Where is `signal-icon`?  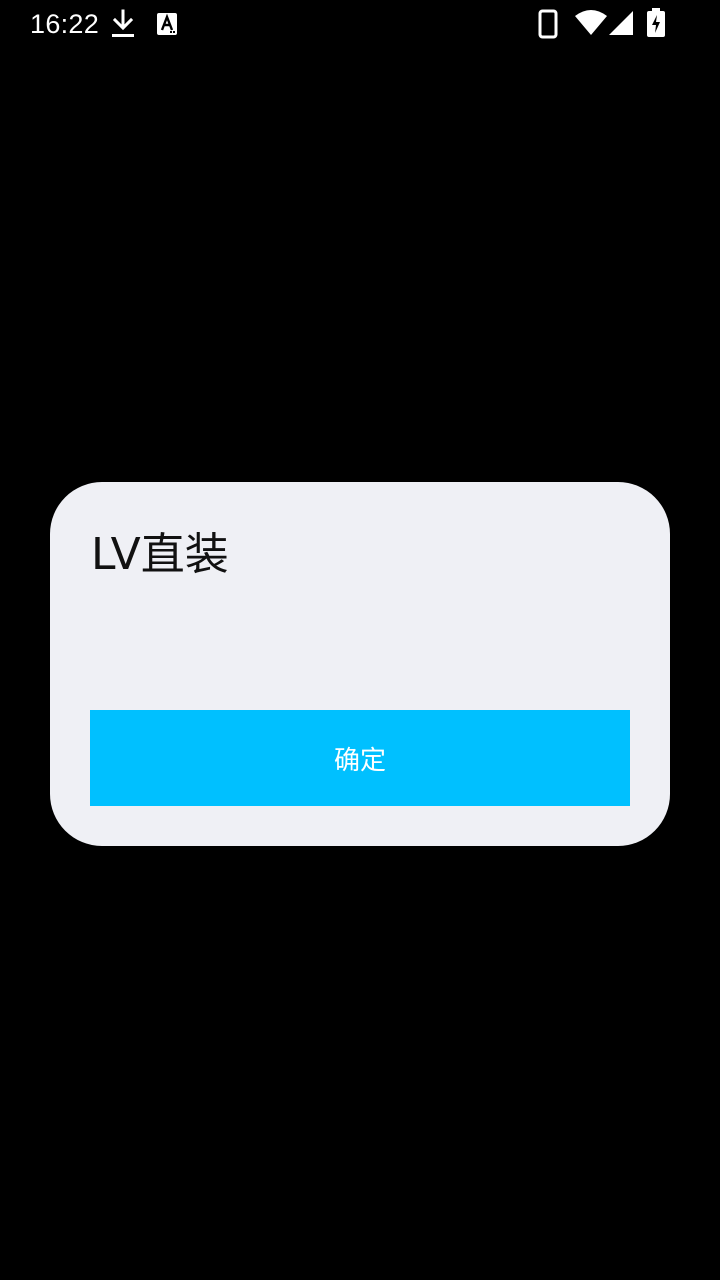
signal-icon is located at coordinates (621, 23).